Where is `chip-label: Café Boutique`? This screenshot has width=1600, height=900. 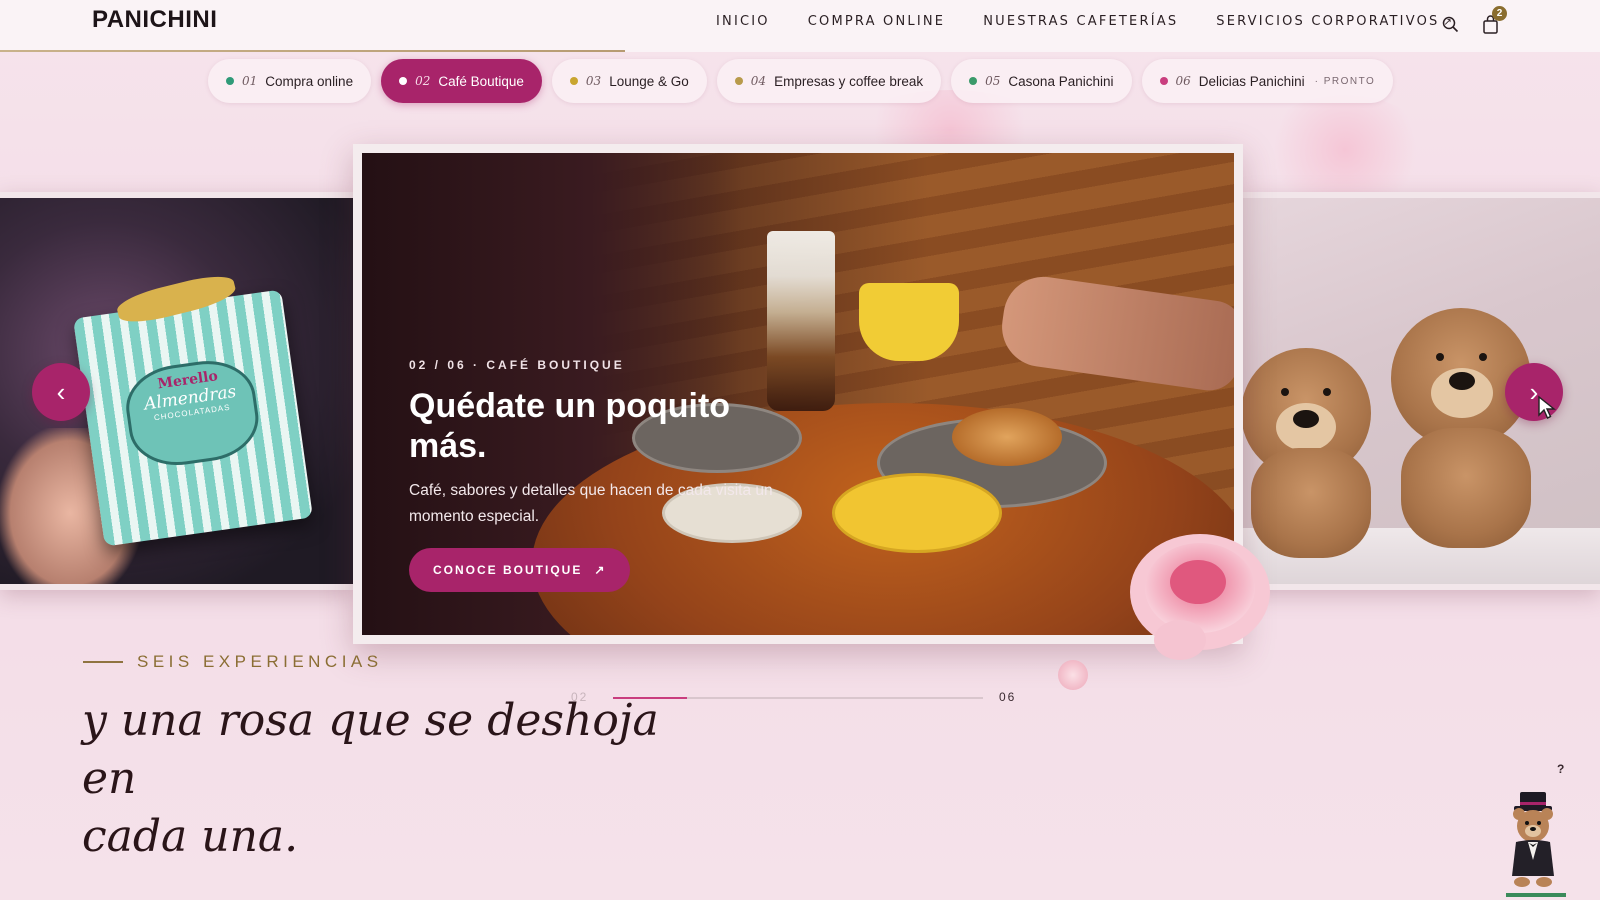 chip-label: Café Boutique is located at coordinates (481, 81).